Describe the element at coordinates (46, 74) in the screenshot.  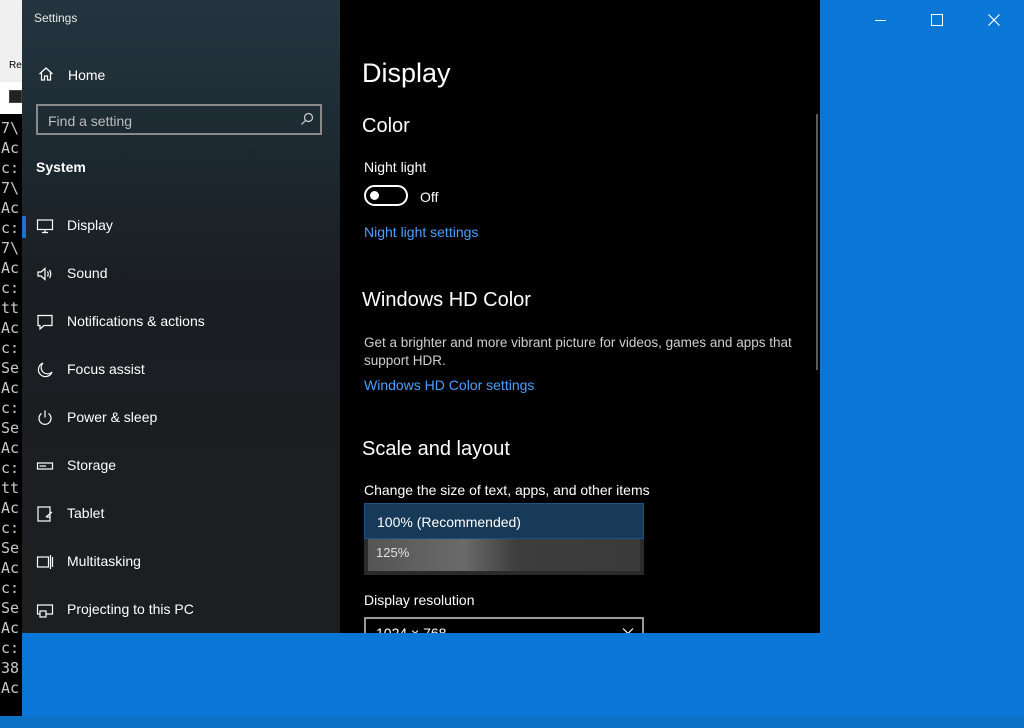
I see `home-icon` at that location.